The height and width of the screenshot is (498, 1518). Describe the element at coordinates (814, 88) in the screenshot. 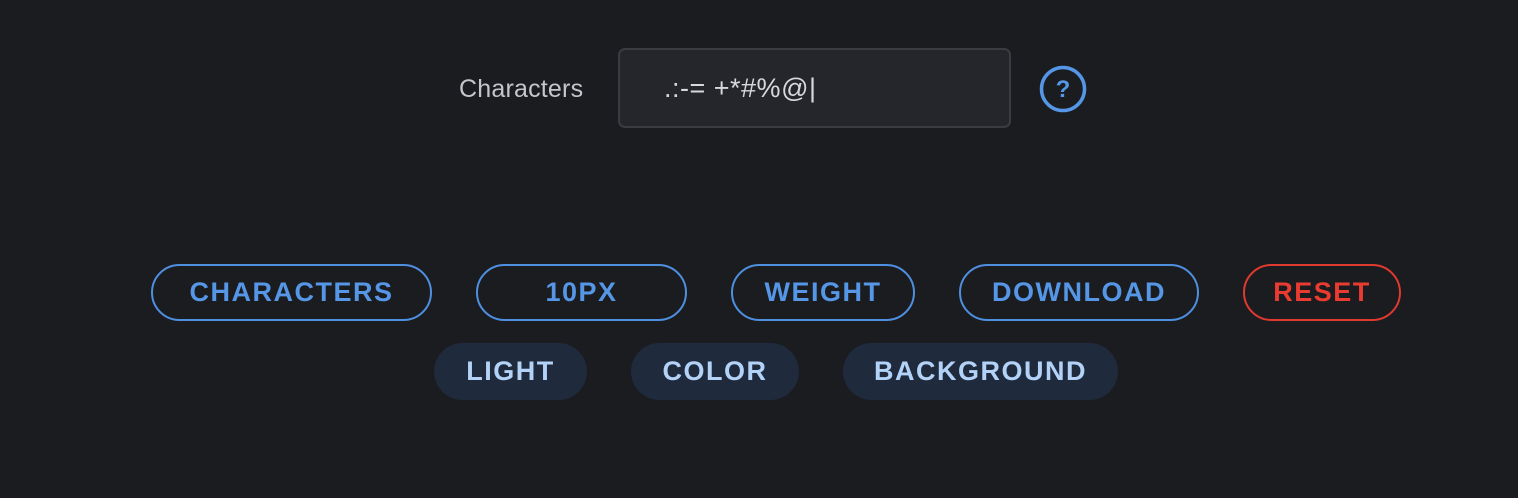

I see `characters-input` at that location.